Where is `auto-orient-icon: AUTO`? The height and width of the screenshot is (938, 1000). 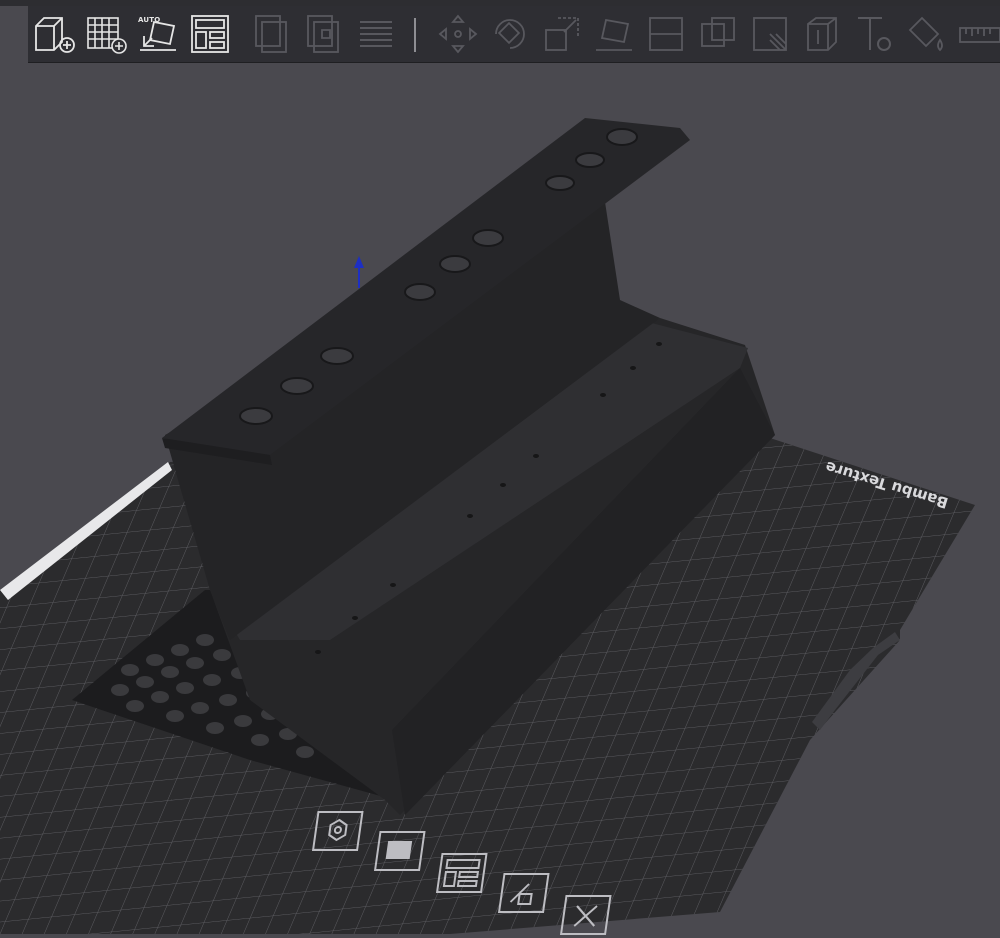
auto-orient-icon: AUTO is located at coordinates (158, 34).